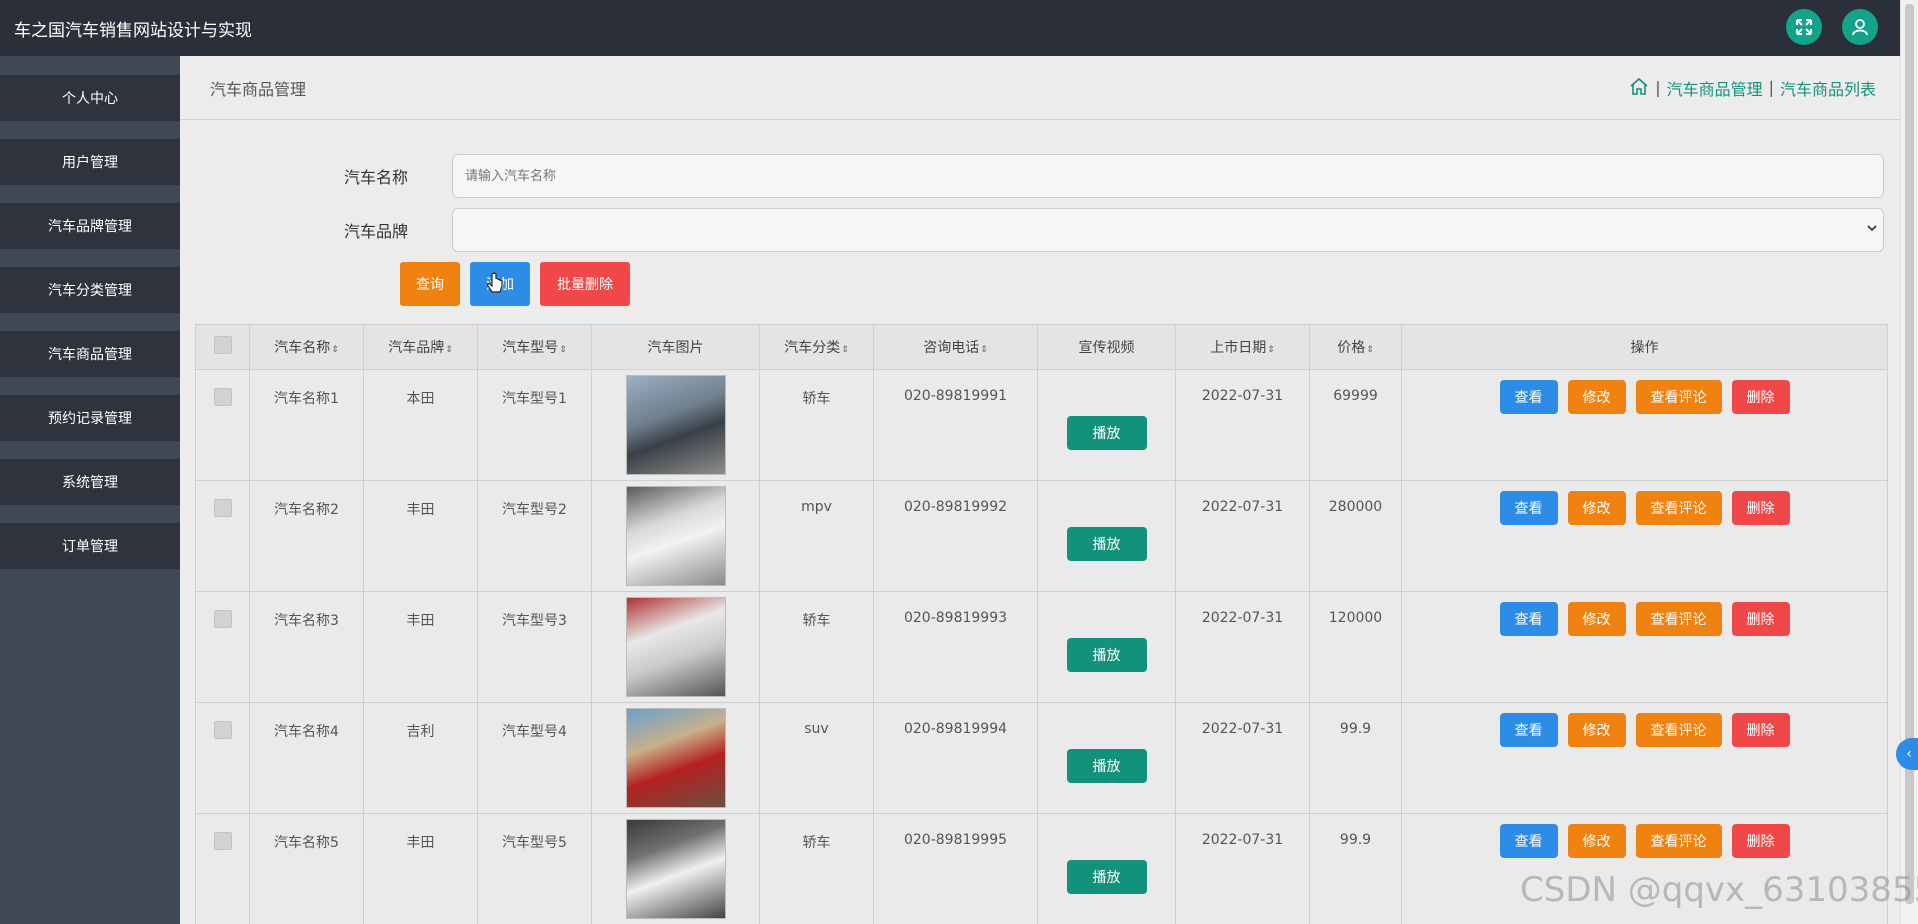 This screenshot has width=1918, height=924. I want to click on video-cell: 播放, so click(1106, 868).